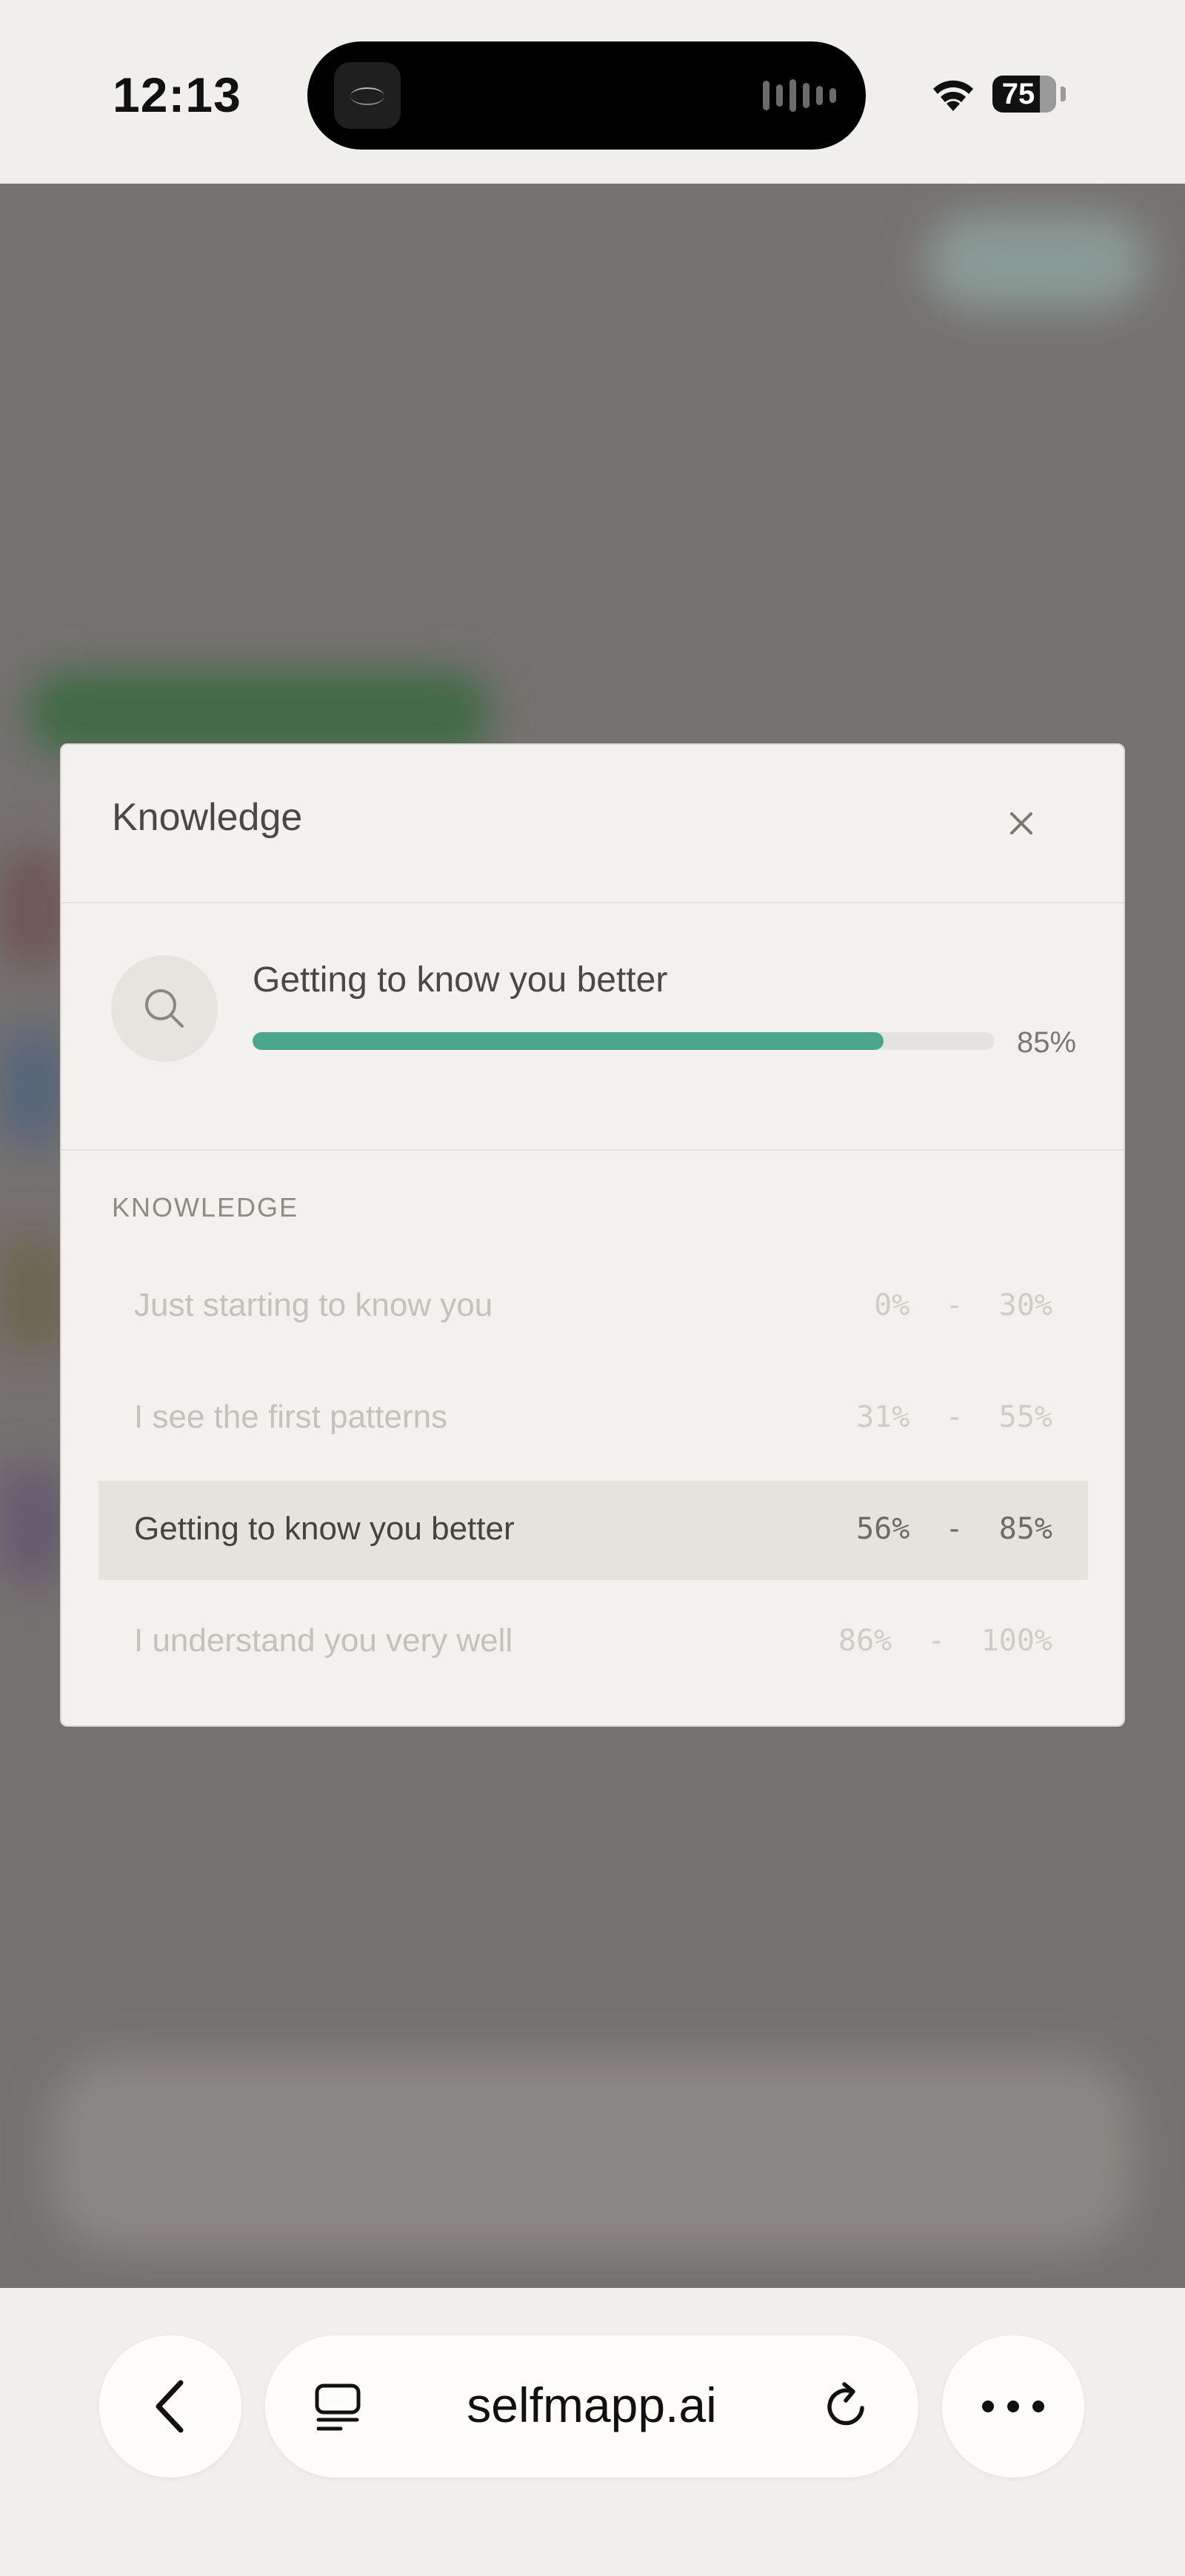  I want to click on progress-percent: 85%, so click(1047, 1042).